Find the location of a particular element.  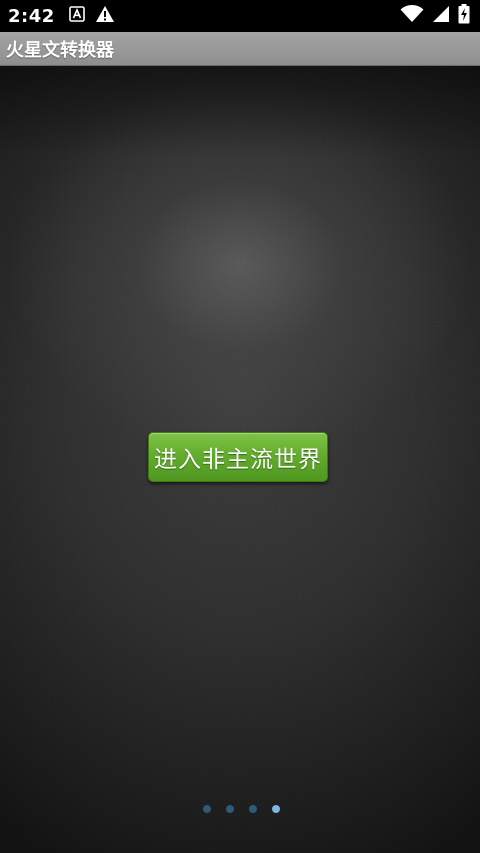

page-dot-4-active is located at coordinates (276, 809).